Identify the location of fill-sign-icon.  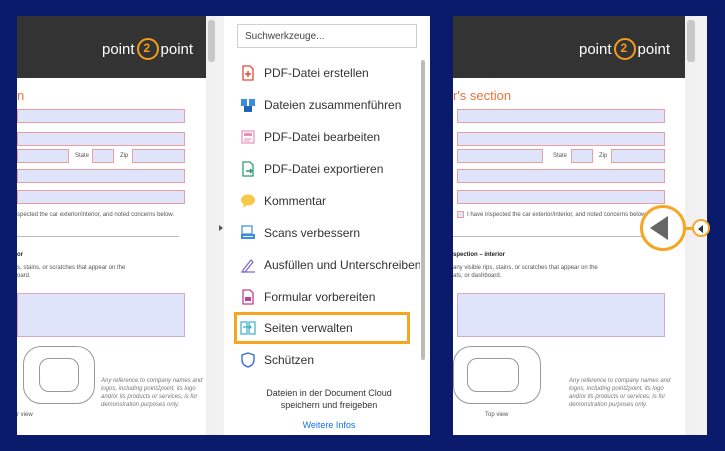
(248, 266).